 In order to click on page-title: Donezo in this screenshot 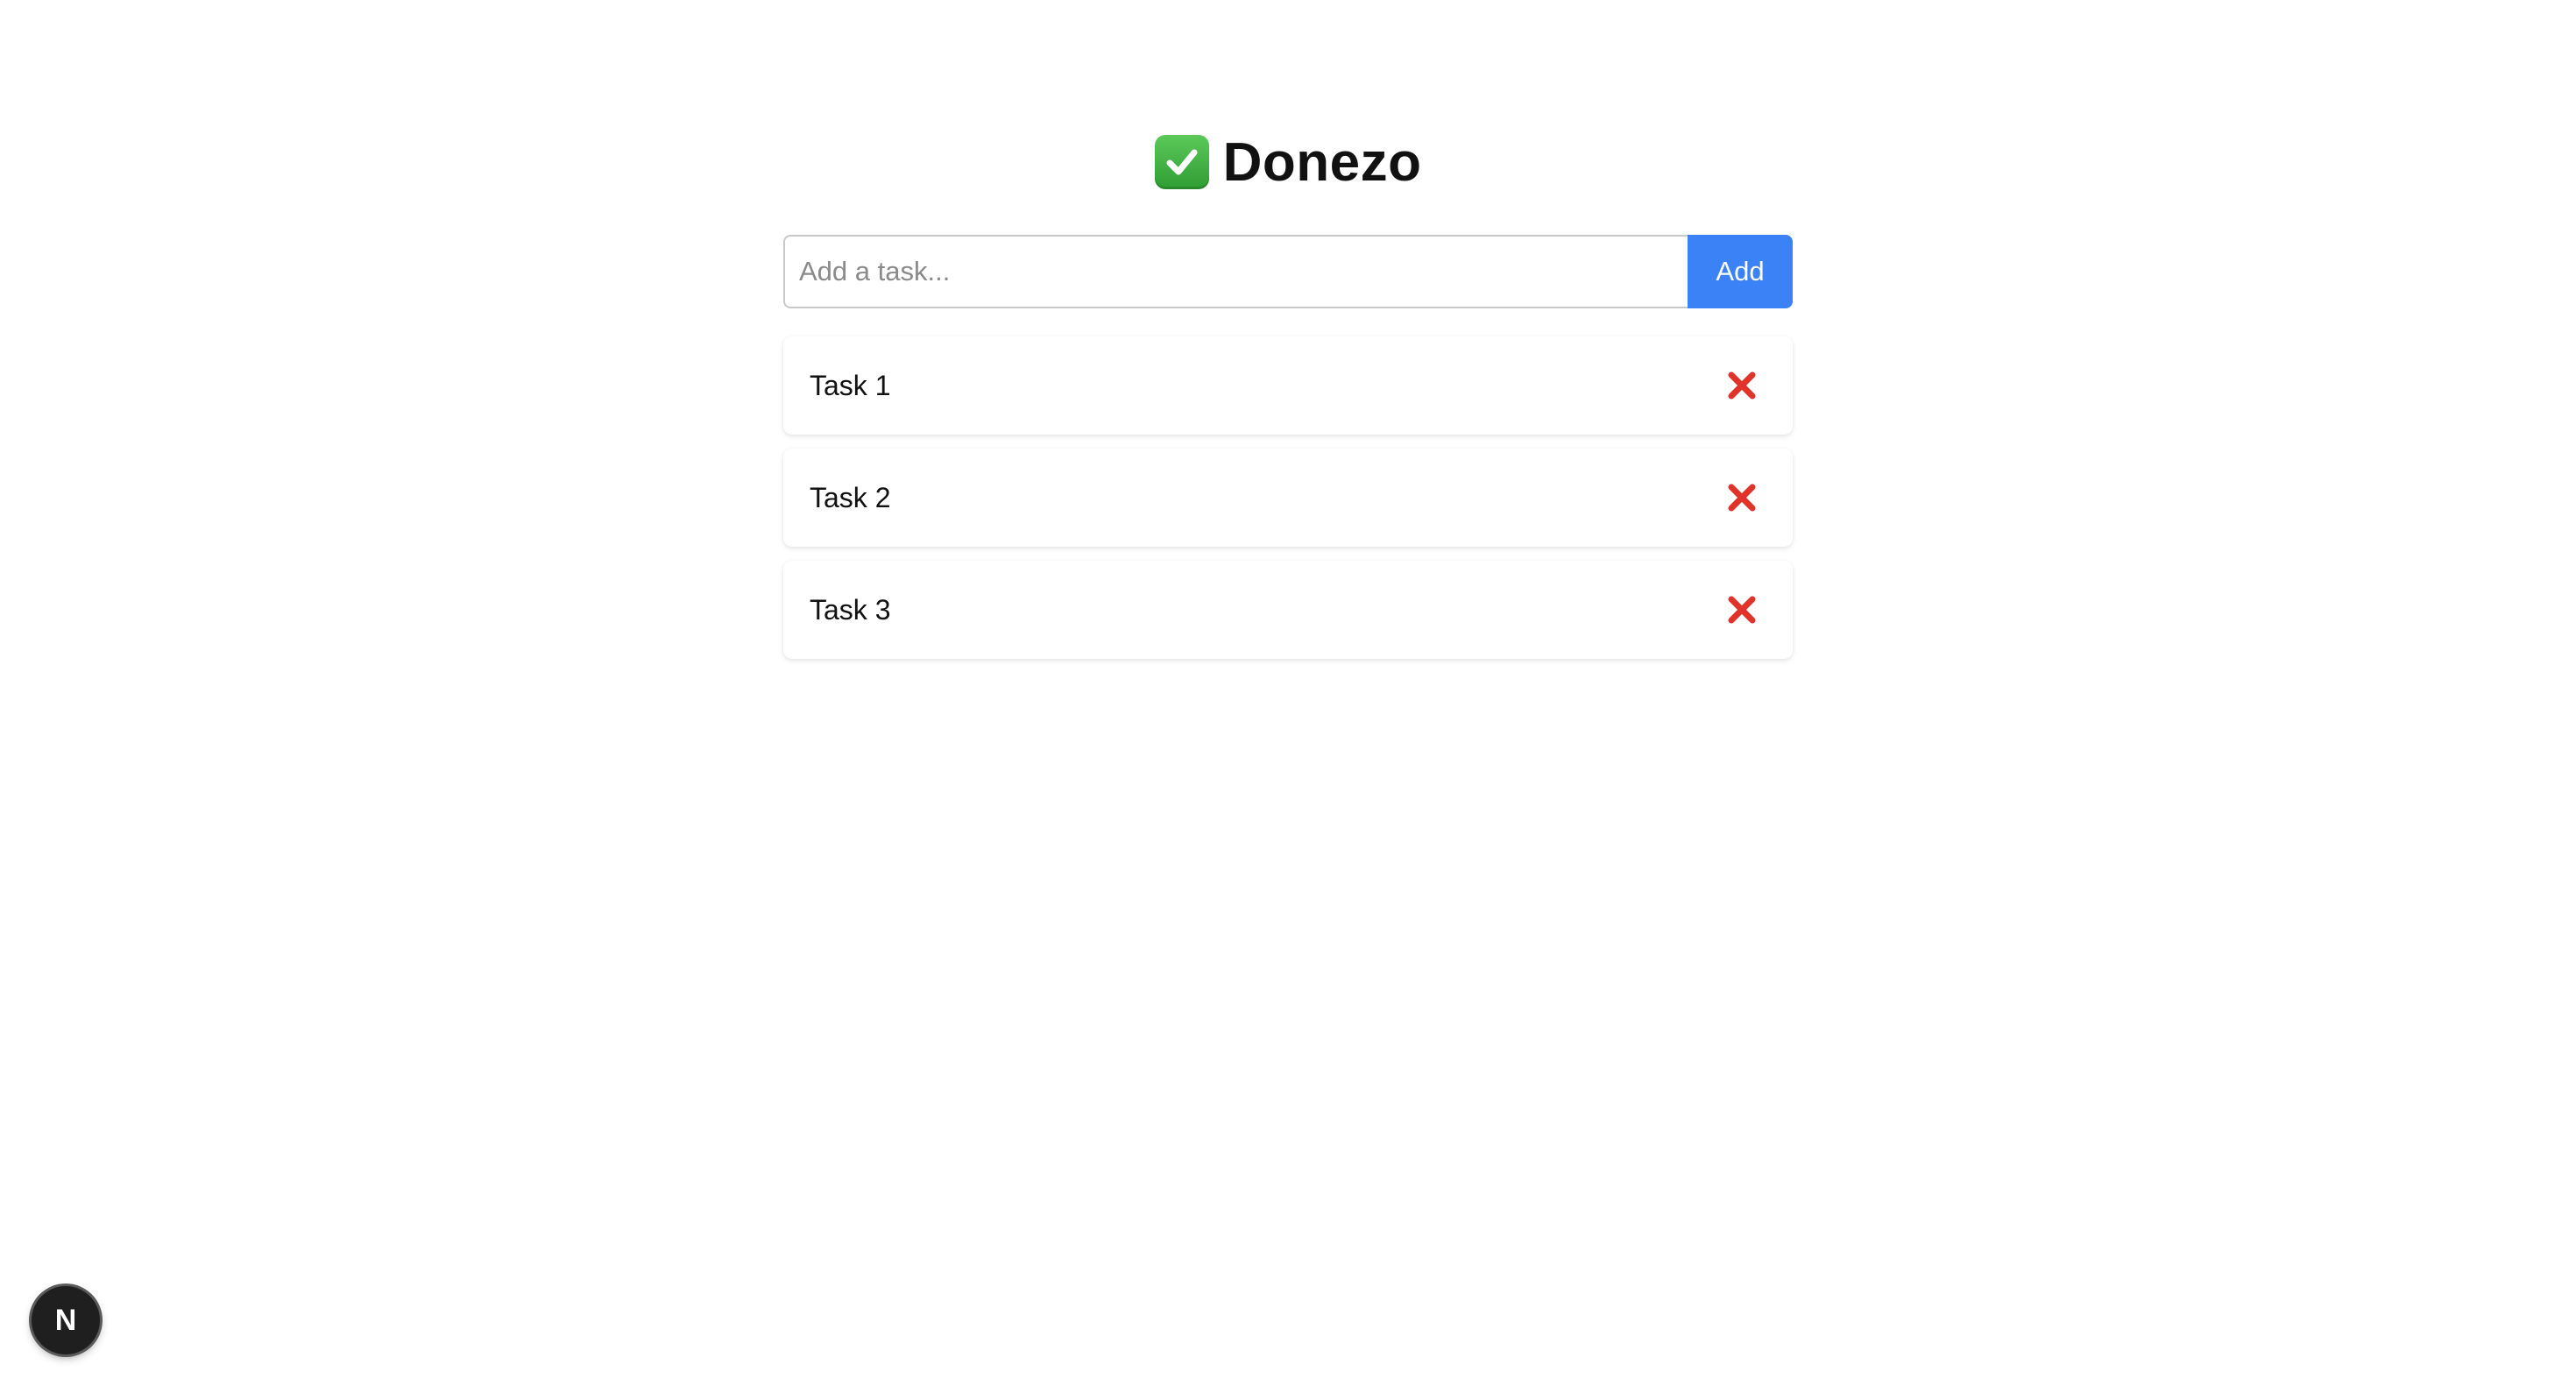, I will do `click(1322, 162)`.